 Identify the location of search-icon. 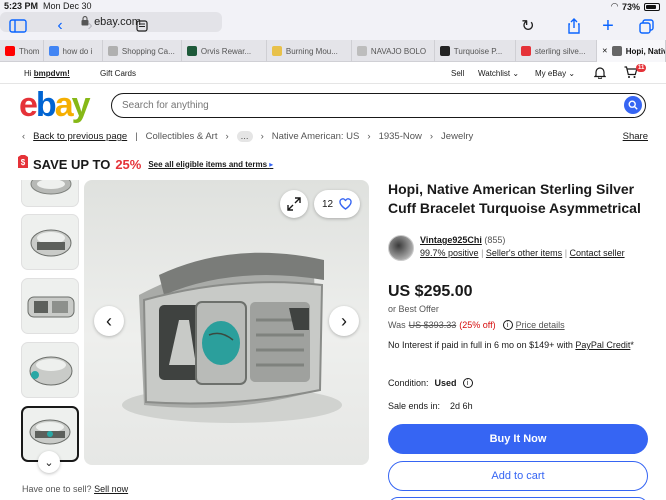
(633, 105).